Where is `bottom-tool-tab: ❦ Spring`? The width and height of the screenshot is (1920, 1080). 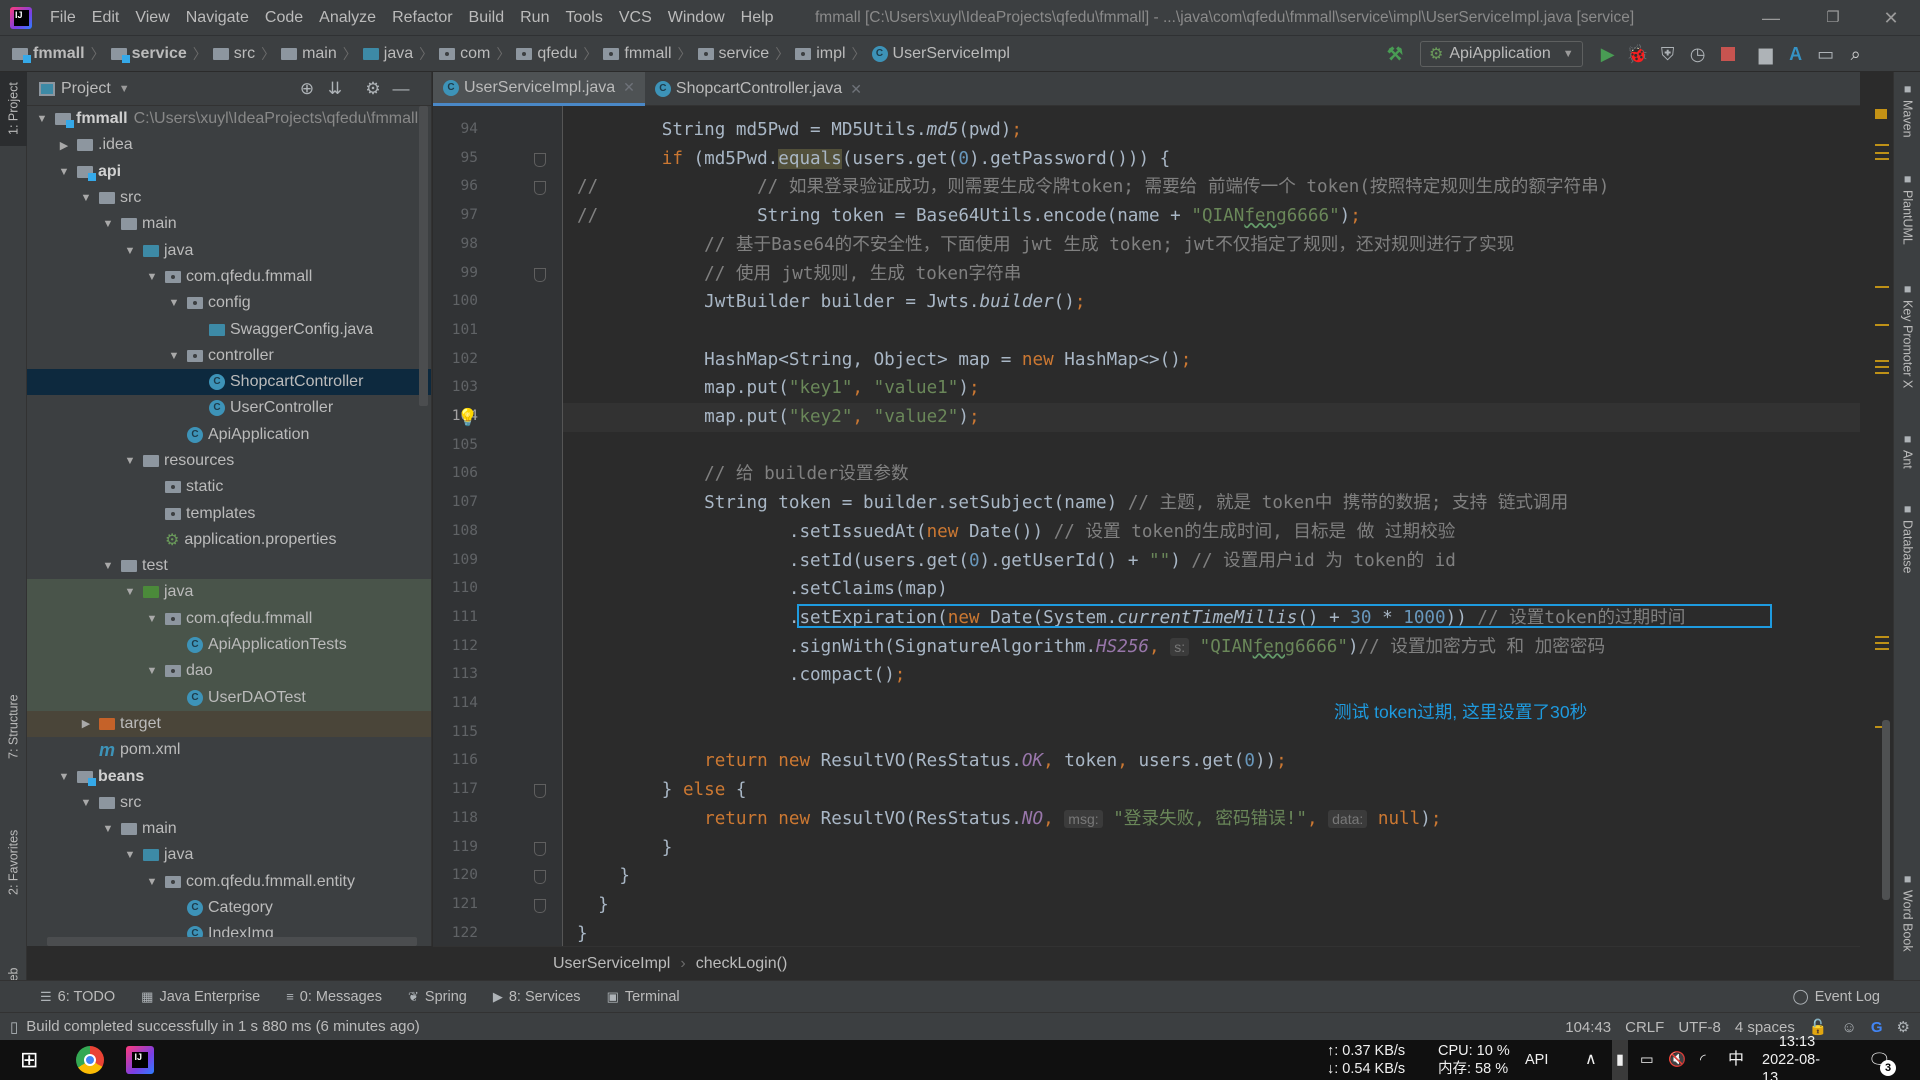 bottom-tool-tab: ❦ Spring is located at coordinates (437, 997).